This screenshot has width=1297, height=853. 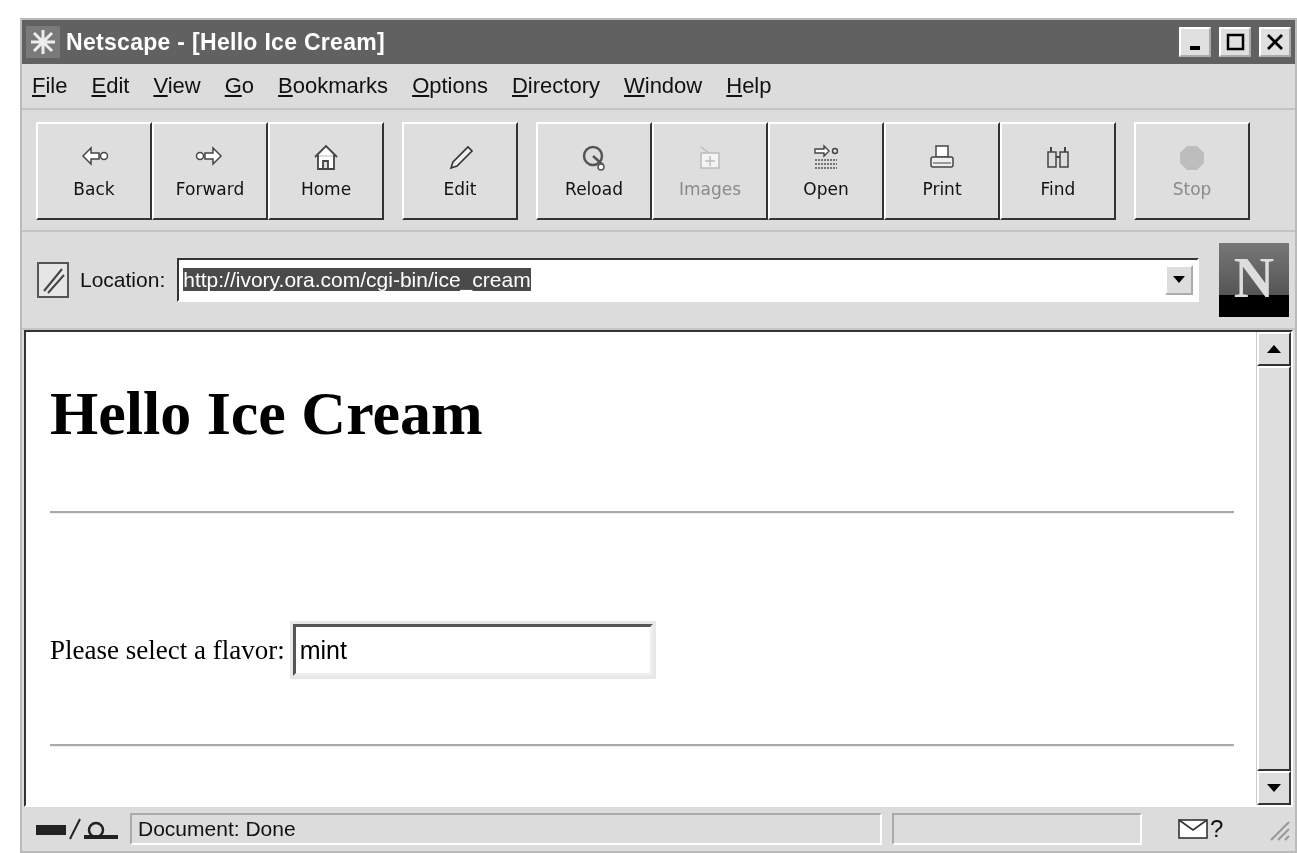 What do you see at coordinates (1192, 158) in the screenshot?
I see `stop-icon` at bounding box center [1192, 158].